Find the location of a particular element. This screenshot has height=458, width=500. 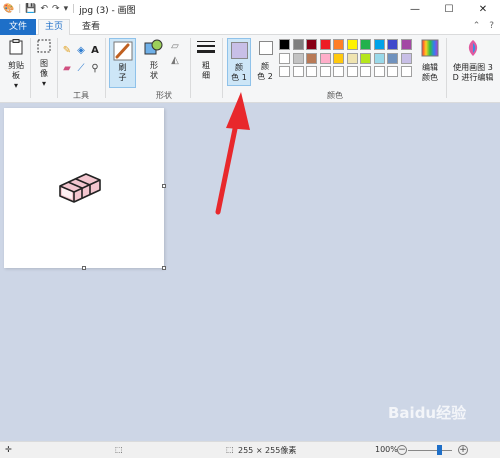

watermark: Baidu经验 is located at coordinates (427, 413).